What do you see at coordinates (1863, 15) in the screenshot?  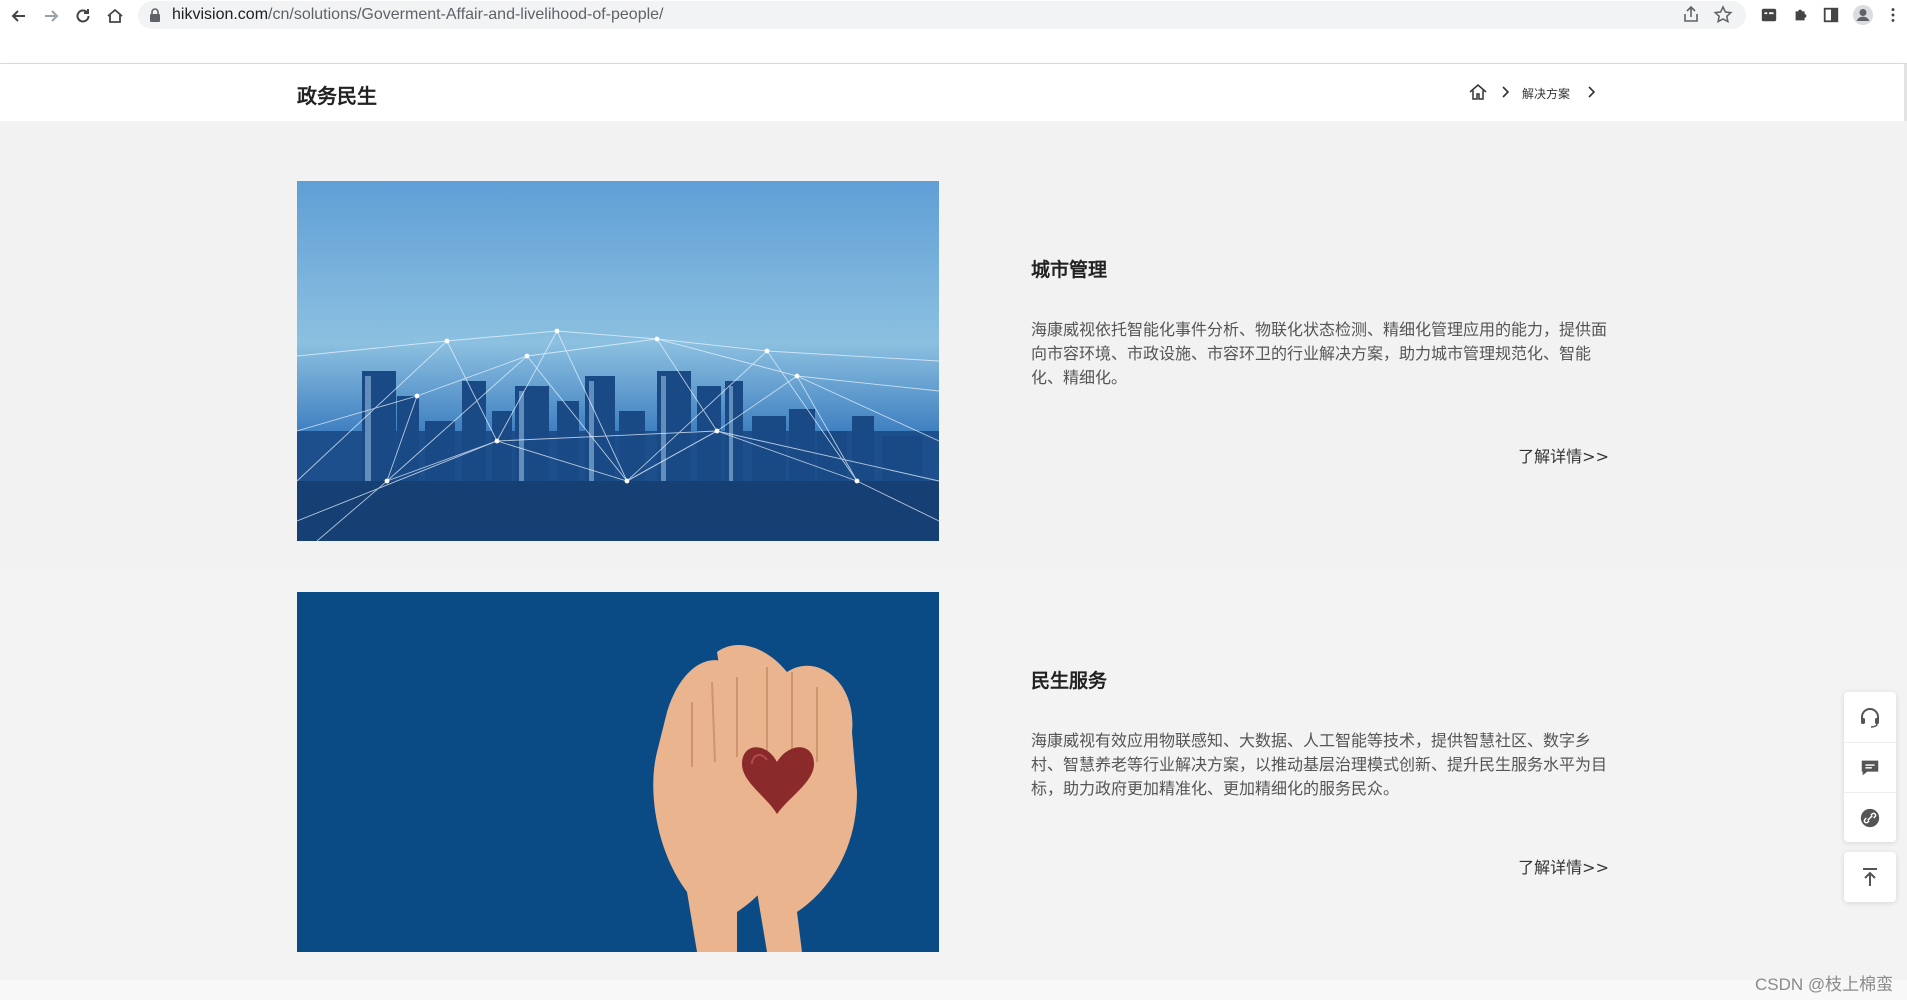 I see `profile-icon` at bounding box center [1863, 15].